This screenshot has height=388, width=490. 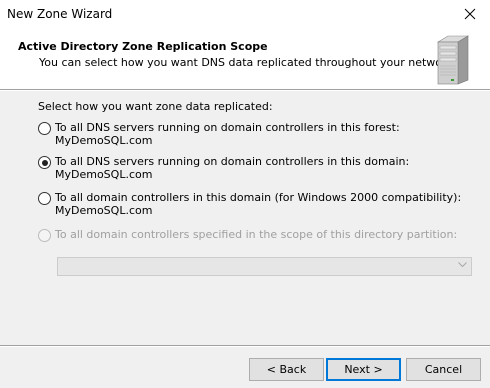 I want to click on next-button: Next >, so click(x=363, y=369).